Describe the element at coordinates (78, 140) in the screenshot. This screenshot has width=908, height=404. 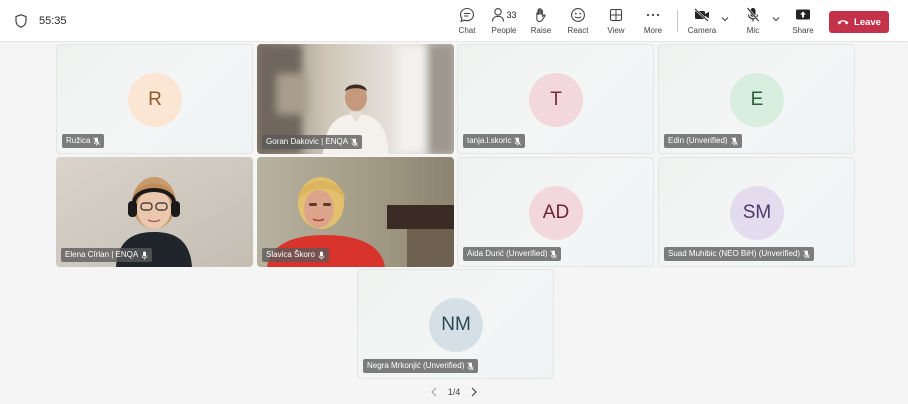
I see `participant-name: Ružica` at that location.